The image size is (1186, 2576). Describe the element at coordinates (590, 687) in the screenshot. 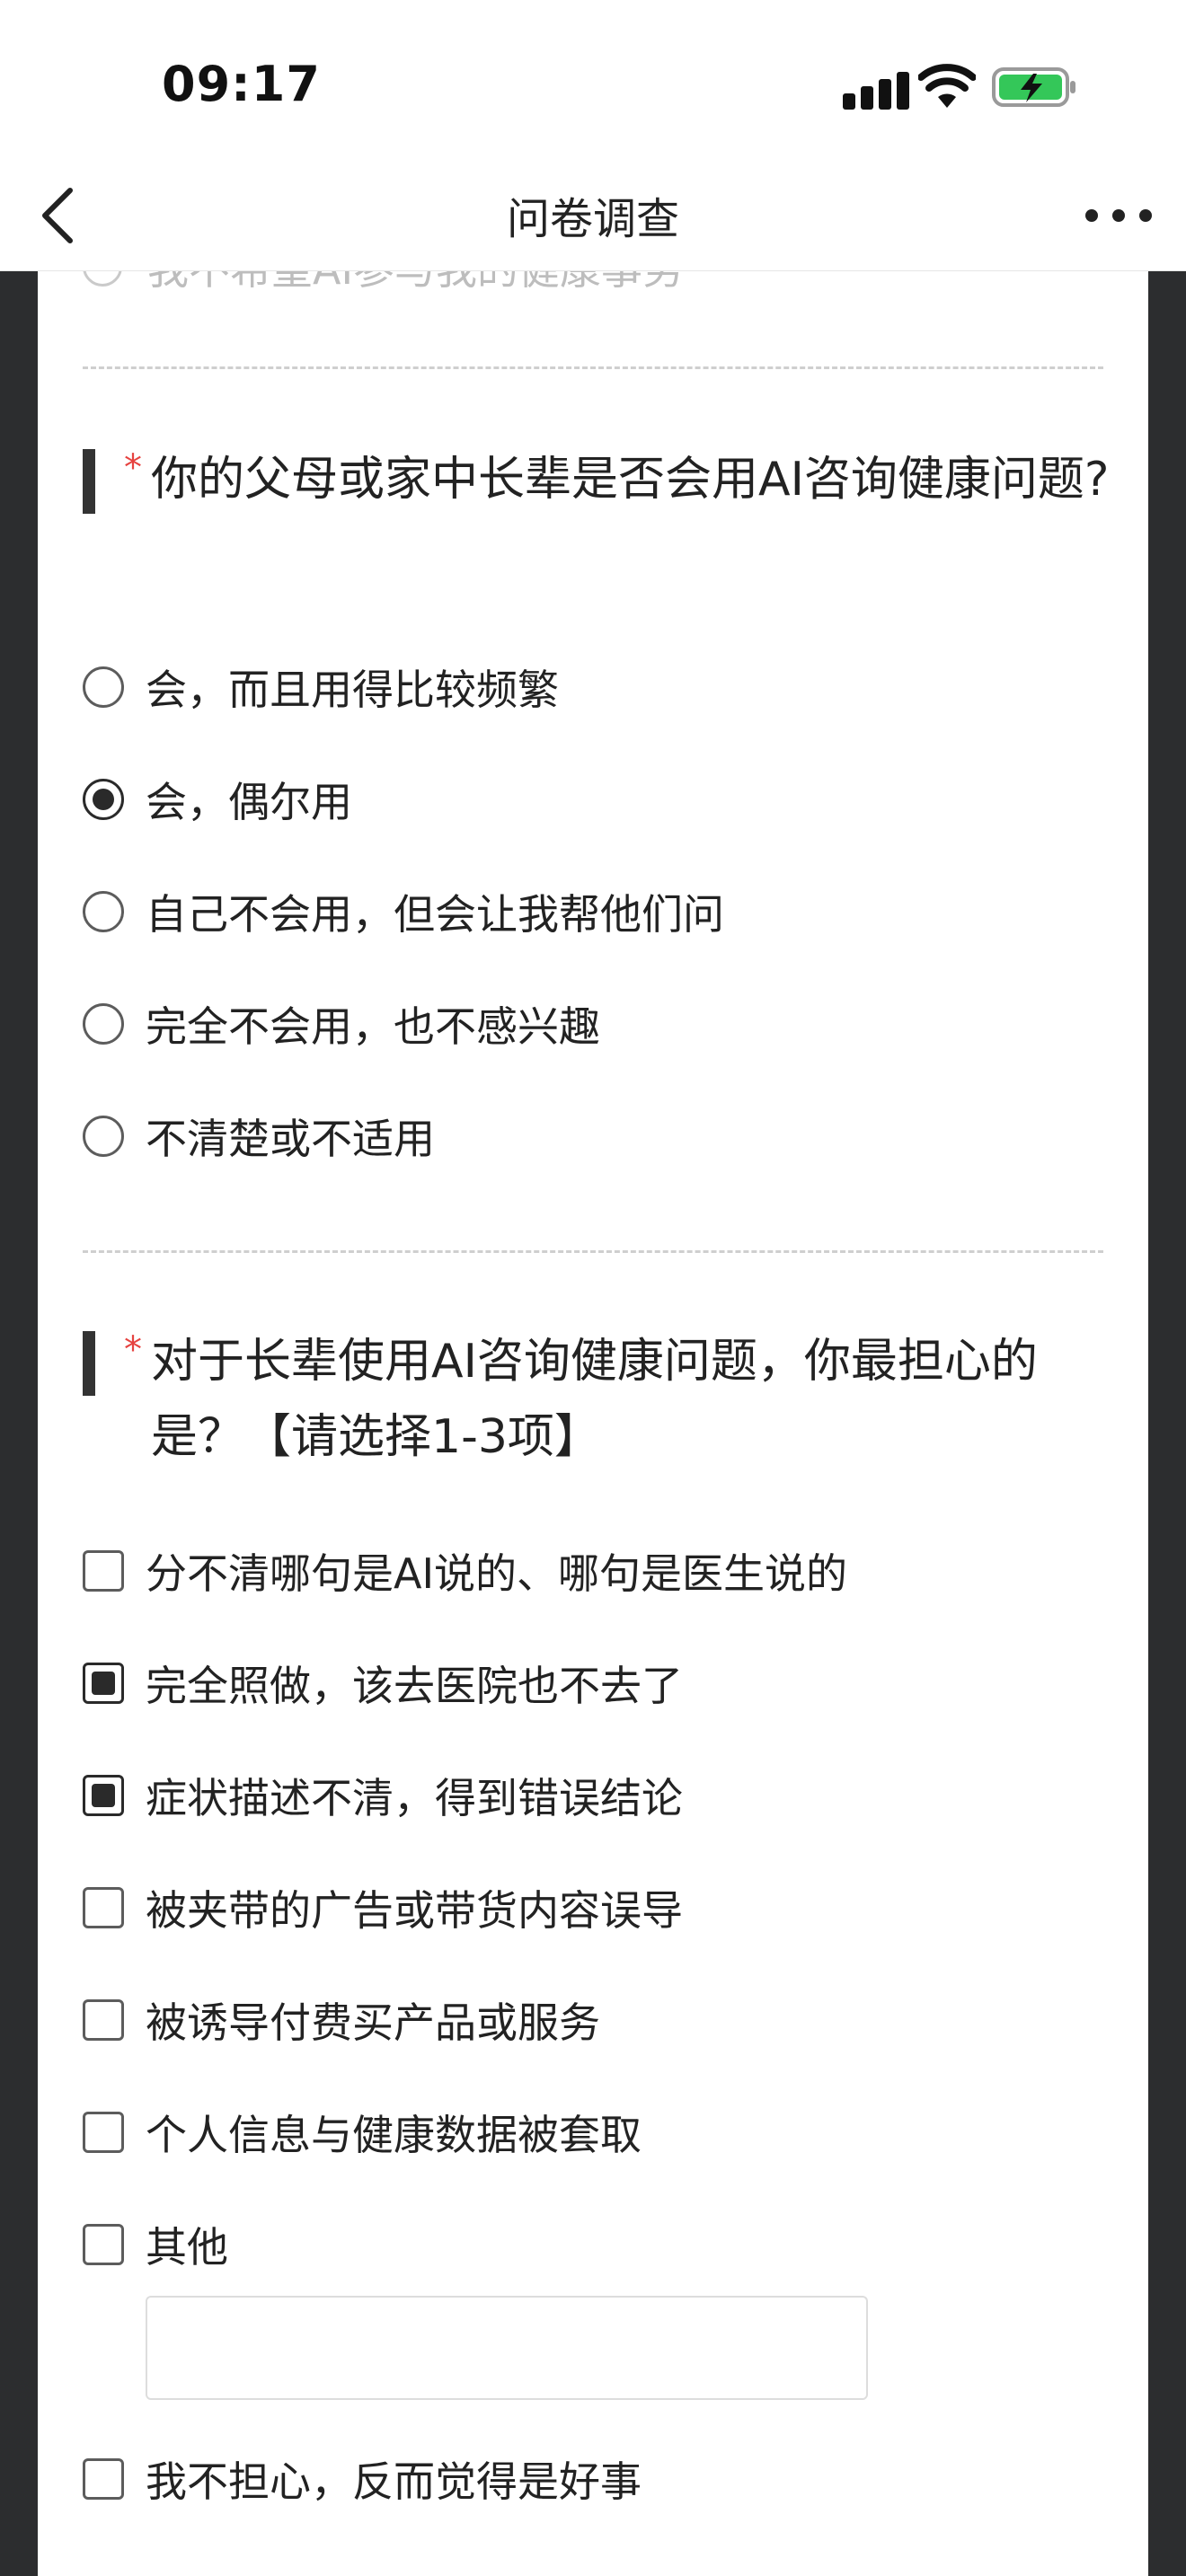

I see `radio-option: 会，而且用得比较频繁` at that location.